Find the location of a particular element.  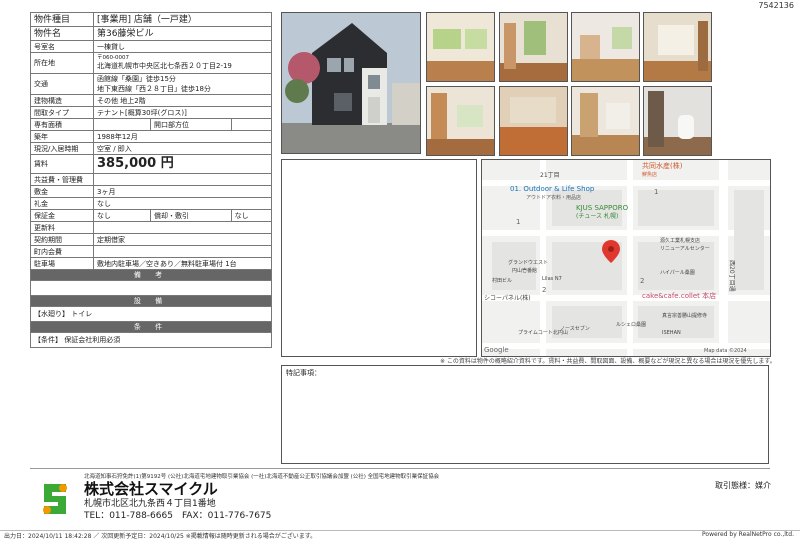

company-contact: TEL：011-788-6665 FAX：011-776-7675 is located at coordinates (178, 516).